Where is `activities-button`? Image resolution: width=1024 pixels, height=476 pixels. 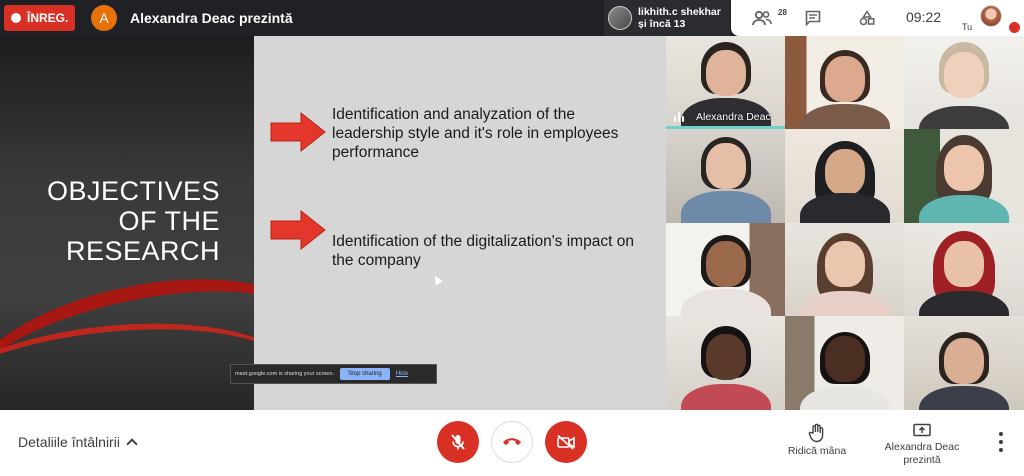 activities-button is located at coordinates (867, 18).